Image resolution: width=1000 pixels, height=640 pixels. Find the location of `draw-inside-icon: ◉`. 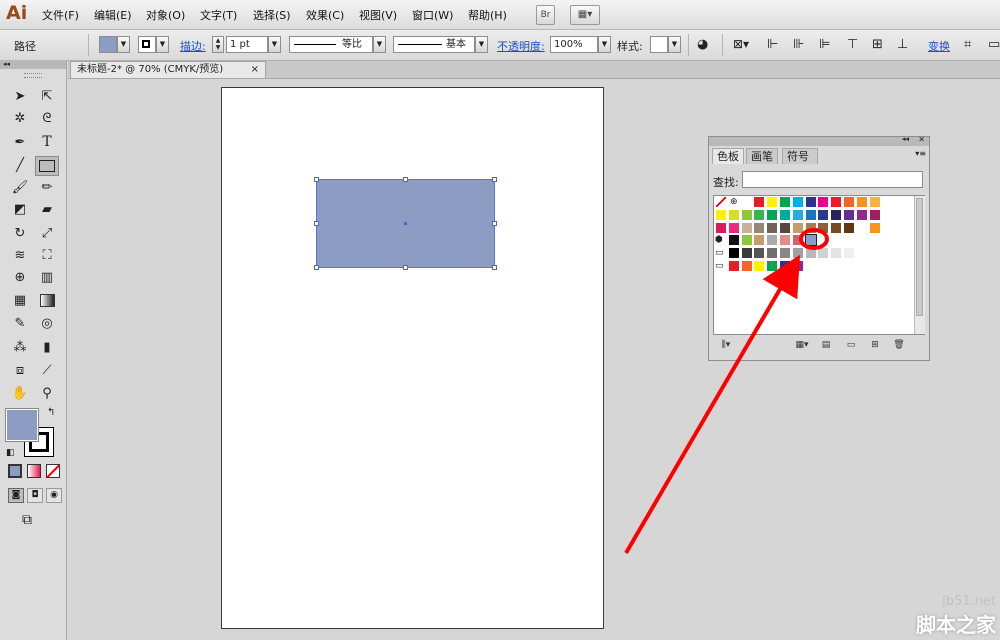

draw-inside-icon: ◉ is located at coordinates (54, 495).